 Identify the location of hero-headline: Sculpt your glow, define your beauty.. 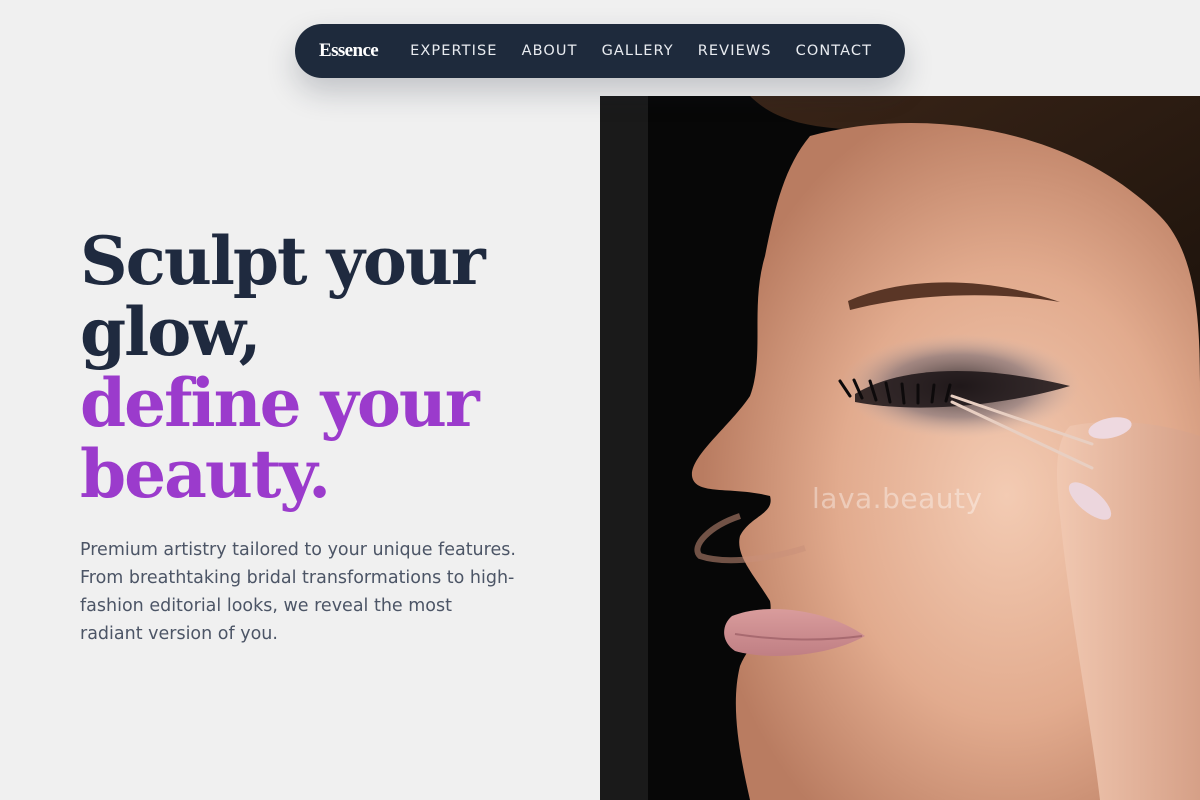
(320, 368).